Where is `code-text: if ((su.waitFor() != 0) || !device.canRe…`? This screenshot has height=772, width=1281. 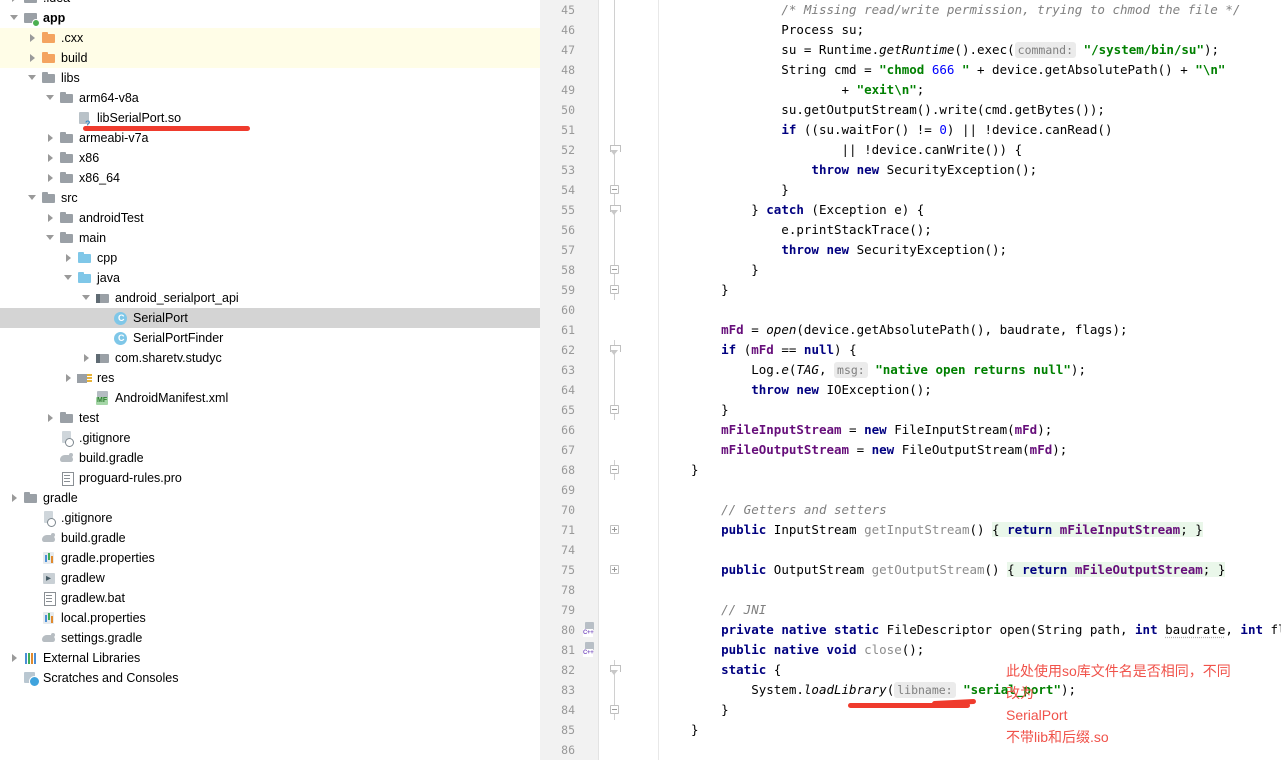
code-text: if ((su.waitFor() != 0) || !device.canRe… is located at coordinates (970, 130).